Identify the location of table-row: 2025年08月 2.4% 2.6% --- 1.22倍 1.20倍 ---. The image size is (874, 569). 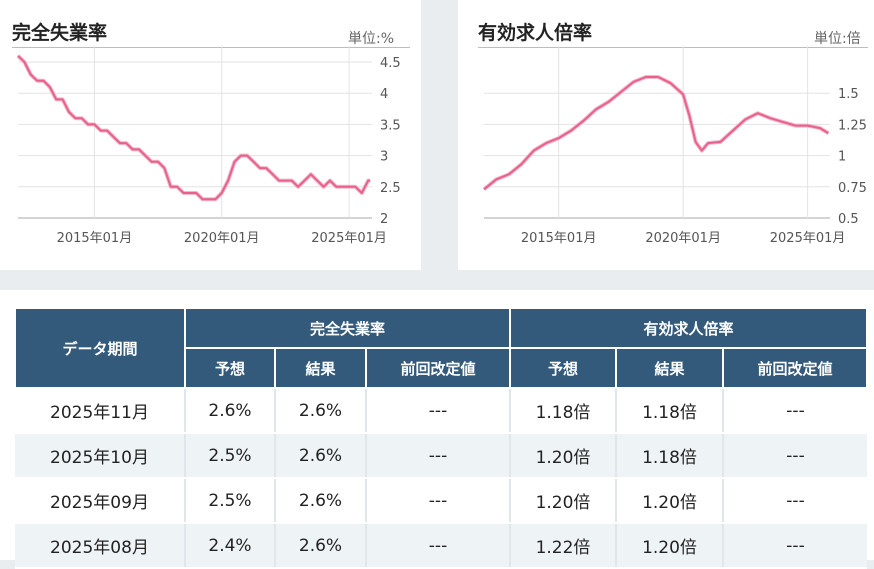
(441, 546).